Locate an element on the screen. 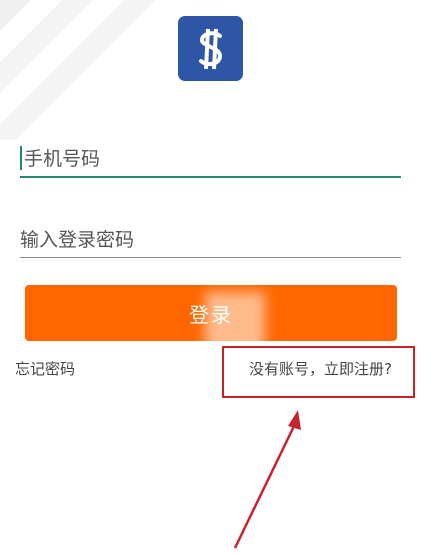 The height and width of the screenshot is (554, 435). text-cursor is located at coordinates (21, 158).